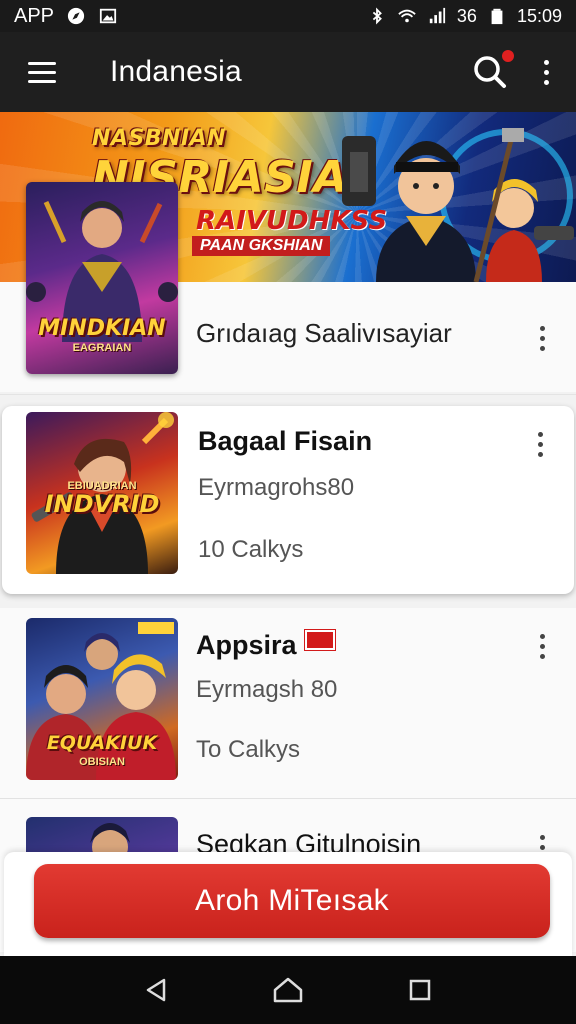 This screenshot has height=1024, width=576. What do you see at coordinates (285, 441) in the screenshot?
I see `item-title: Bagaal Fisain` at bounding box center [285, 441].